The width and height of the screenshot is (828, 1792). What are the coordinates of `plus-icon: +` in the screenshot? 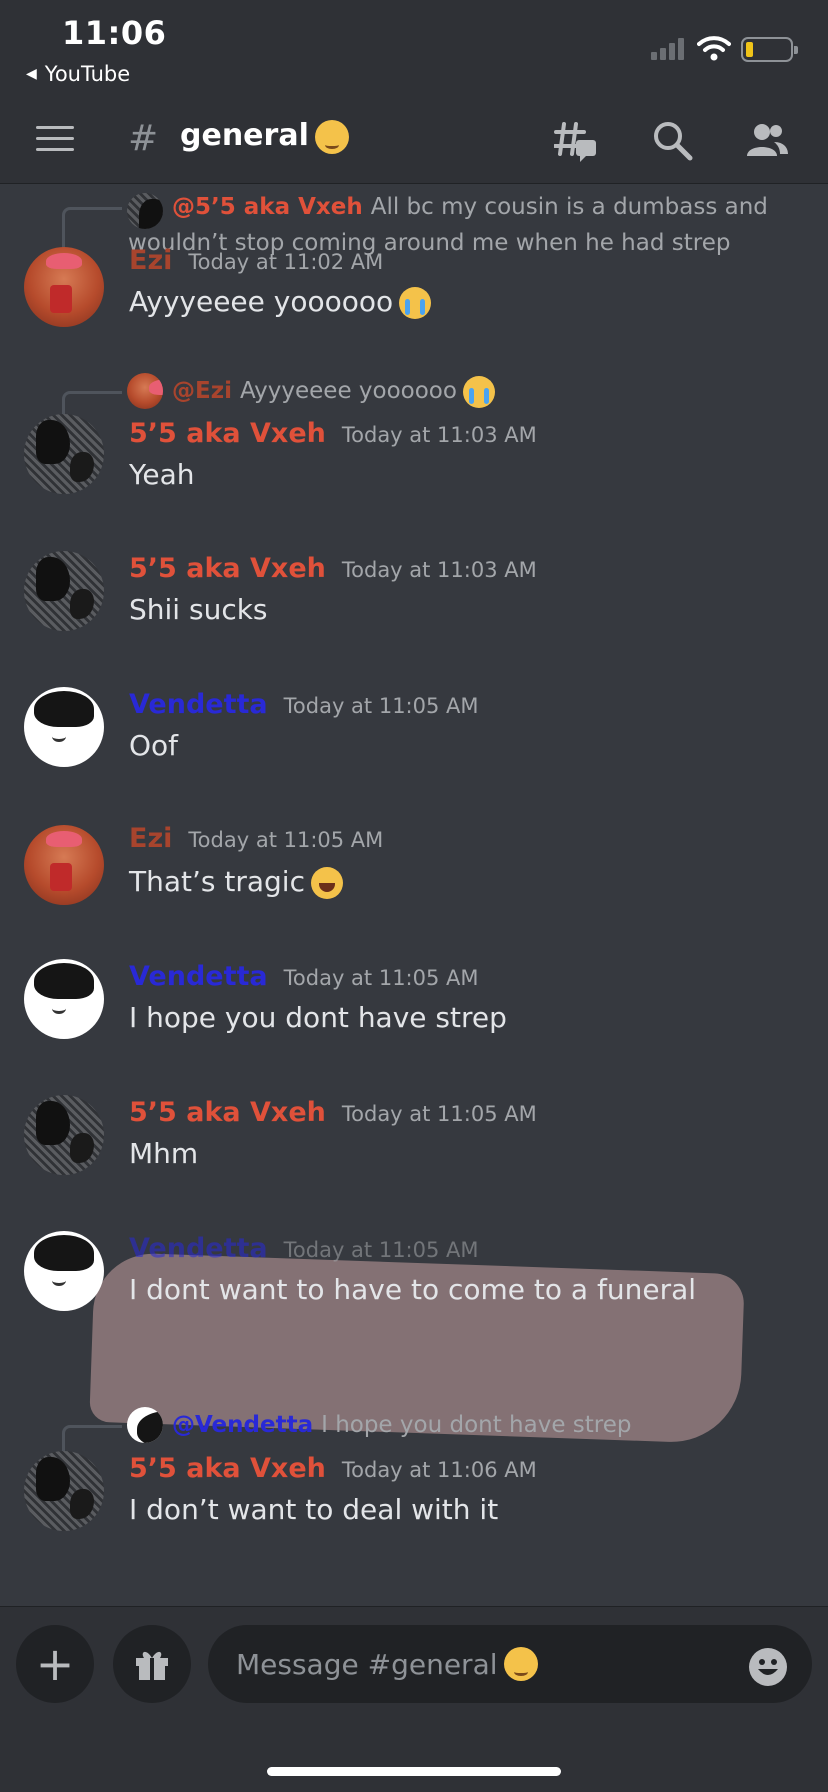 It's located at (55, 1664).